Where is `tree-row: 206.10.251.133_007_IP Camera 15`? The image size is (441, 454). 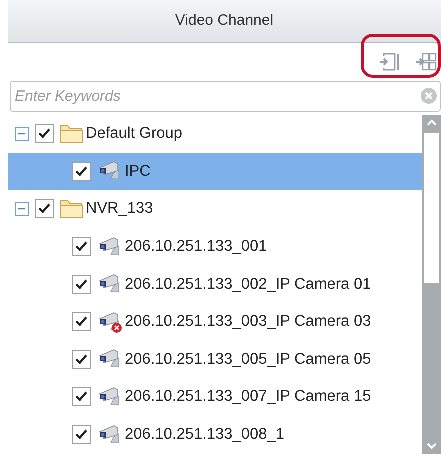
tree-row: 206.10.251.133_007_IP Camera 15 is located at coordinates (215, 397).